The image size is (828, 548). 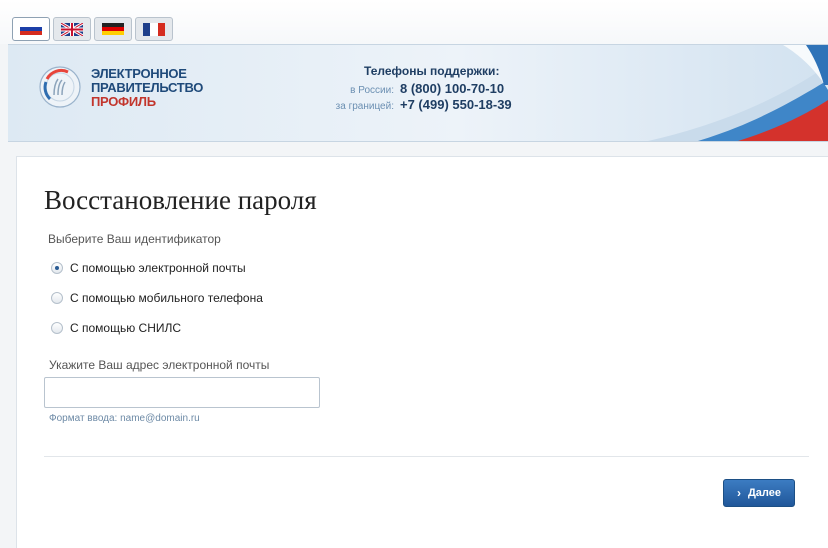 What do you see at coordinates (57, 298) in the screenshot?
I see `radio-phone` at bounding box center [57, 298].